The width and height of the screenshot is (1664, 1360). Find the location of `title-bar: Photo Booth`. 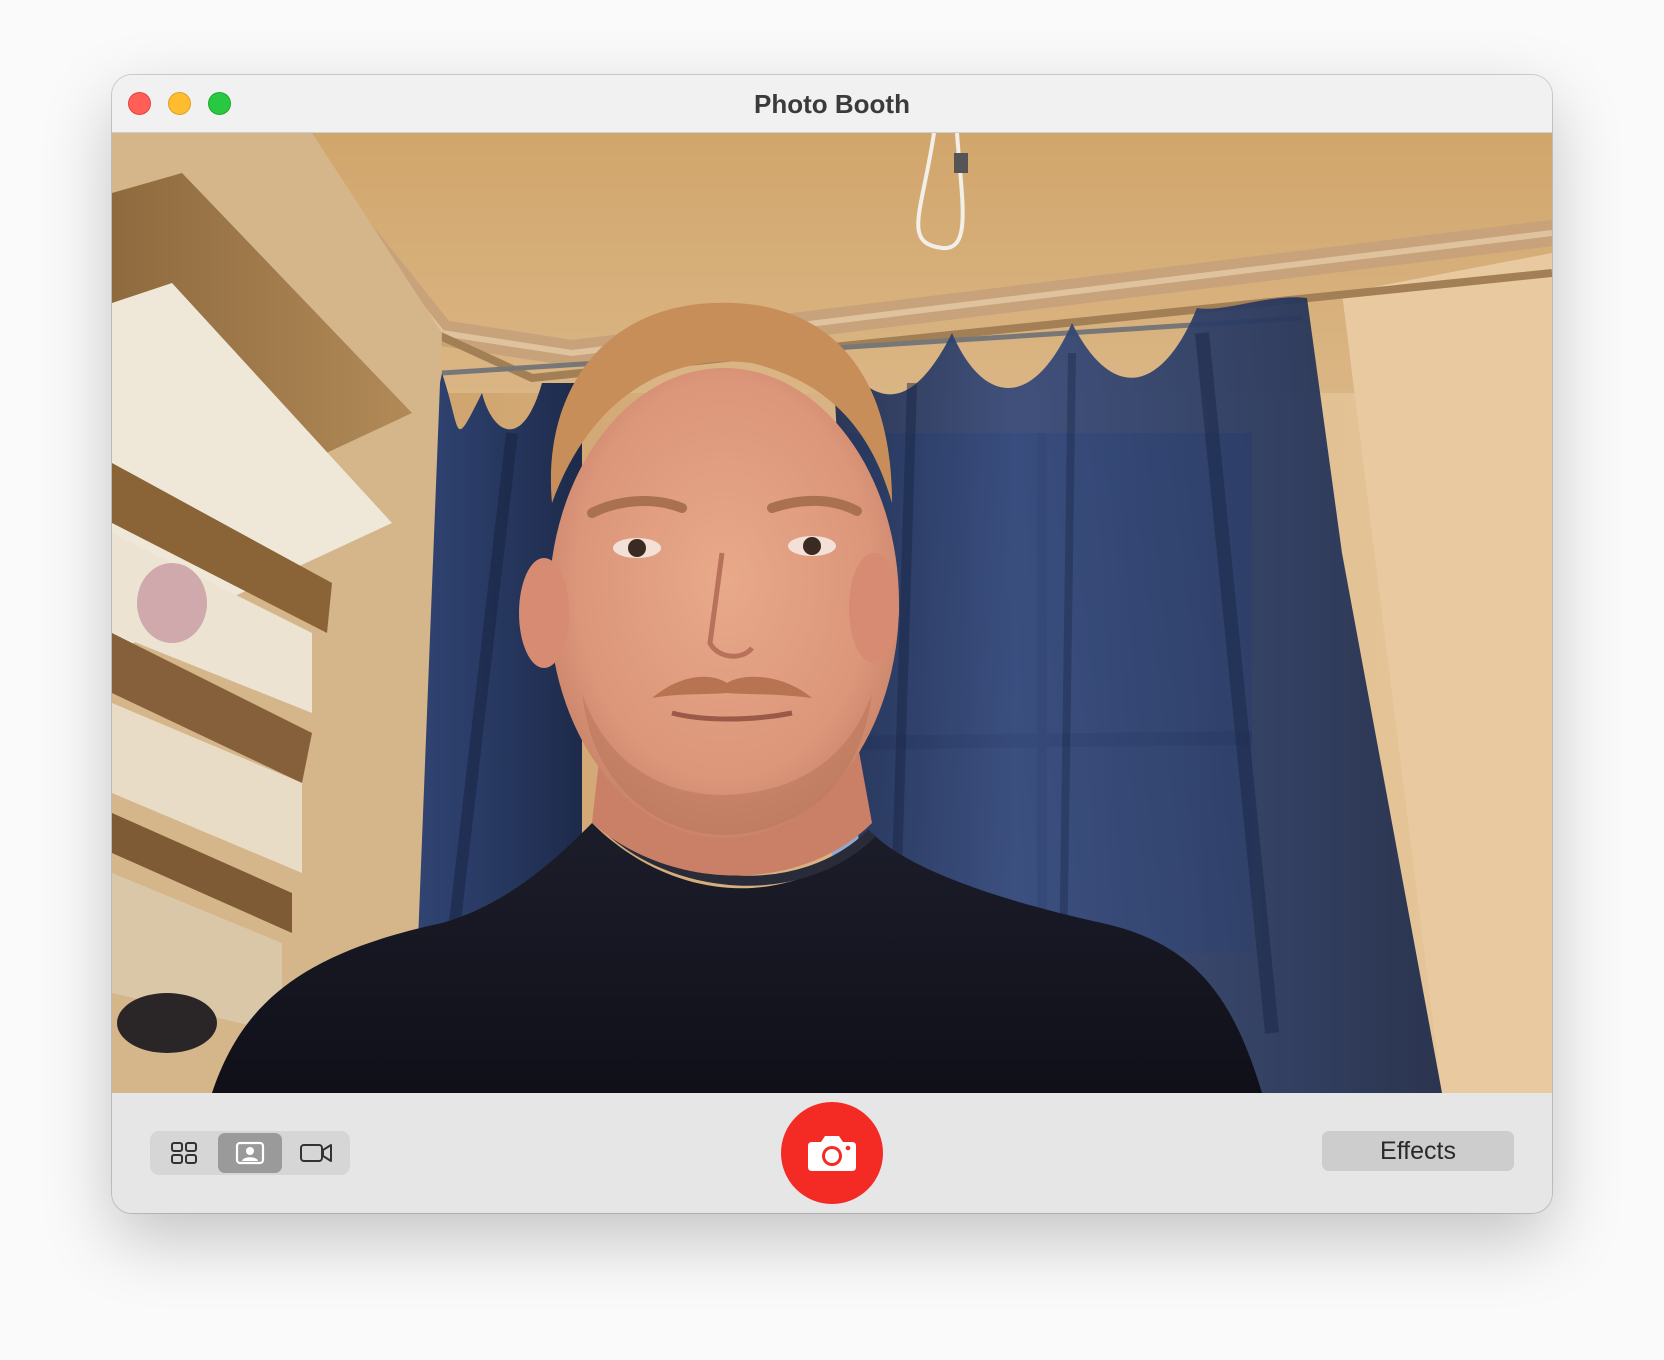

title-bar: Photo Booth is located at coordinates (832, 104).